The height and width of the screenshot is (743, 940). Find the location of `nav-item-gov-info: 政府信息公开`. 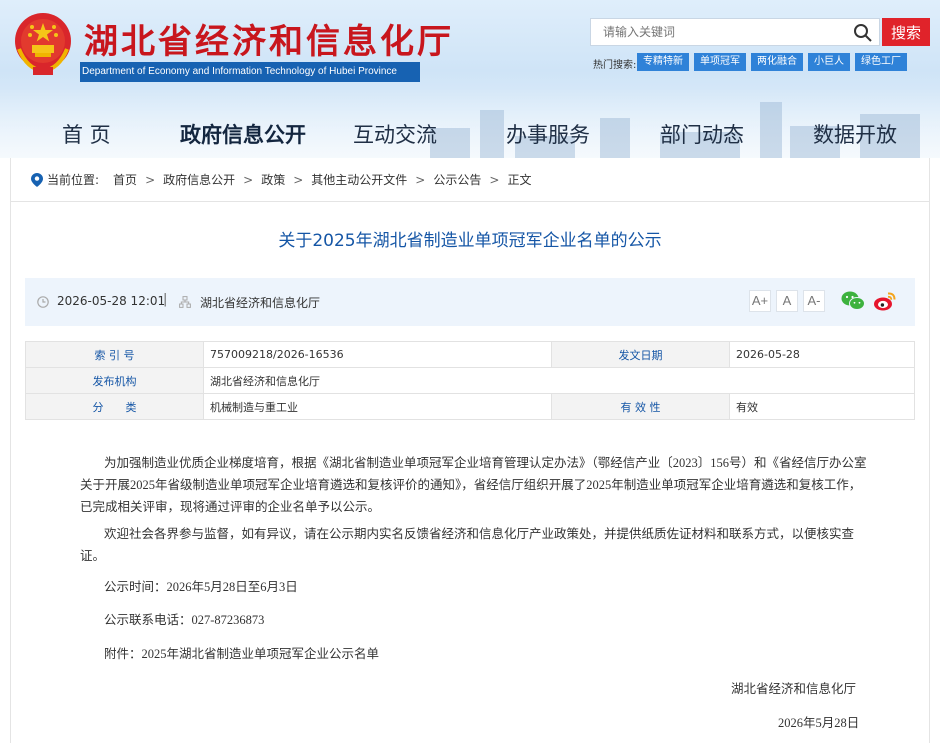

nav-item-gov-info: 政府信息公开 is located at coordinates (243, 134).